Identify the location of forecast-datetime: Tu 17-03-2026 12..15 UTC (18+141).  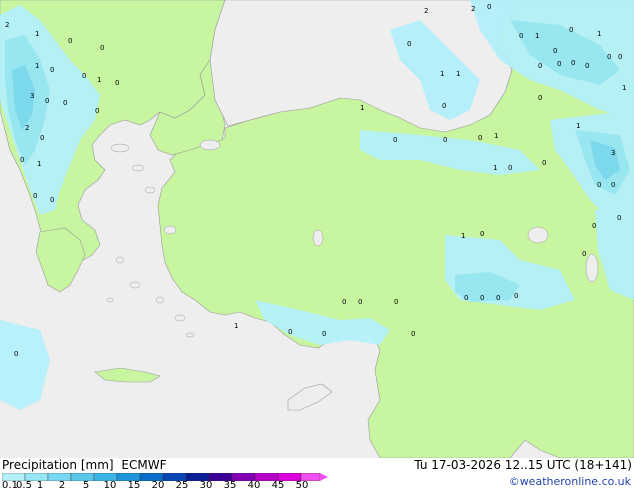
(523, 465).